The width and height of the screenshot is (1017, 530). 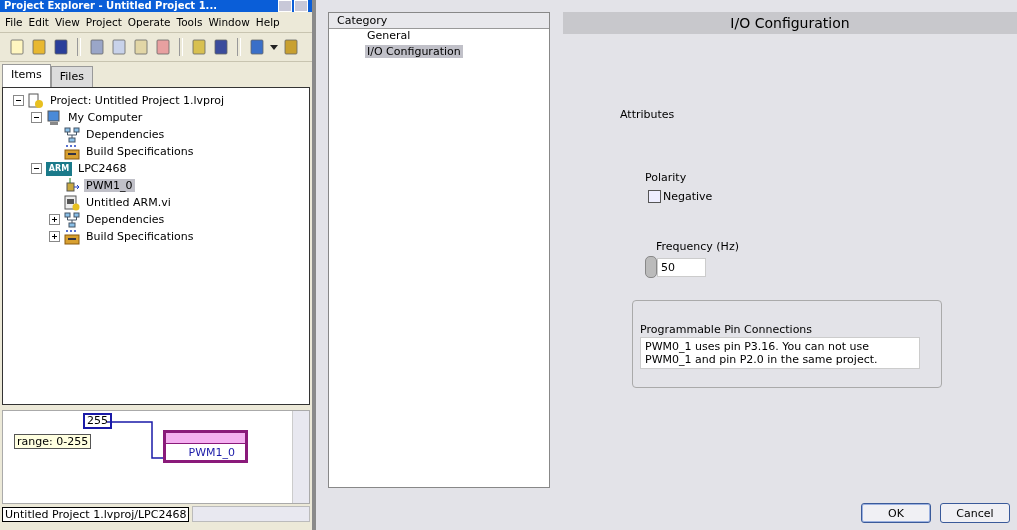 I want to click on chip-icon: ARM, so click(x=59, y=168).